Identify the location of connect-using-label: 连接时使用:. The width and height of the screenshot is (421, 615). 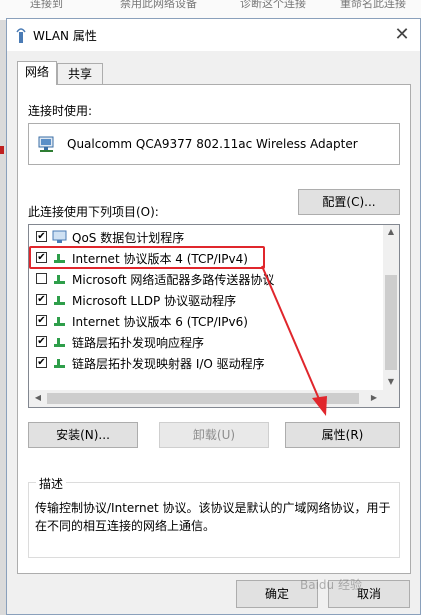
(60, 111).